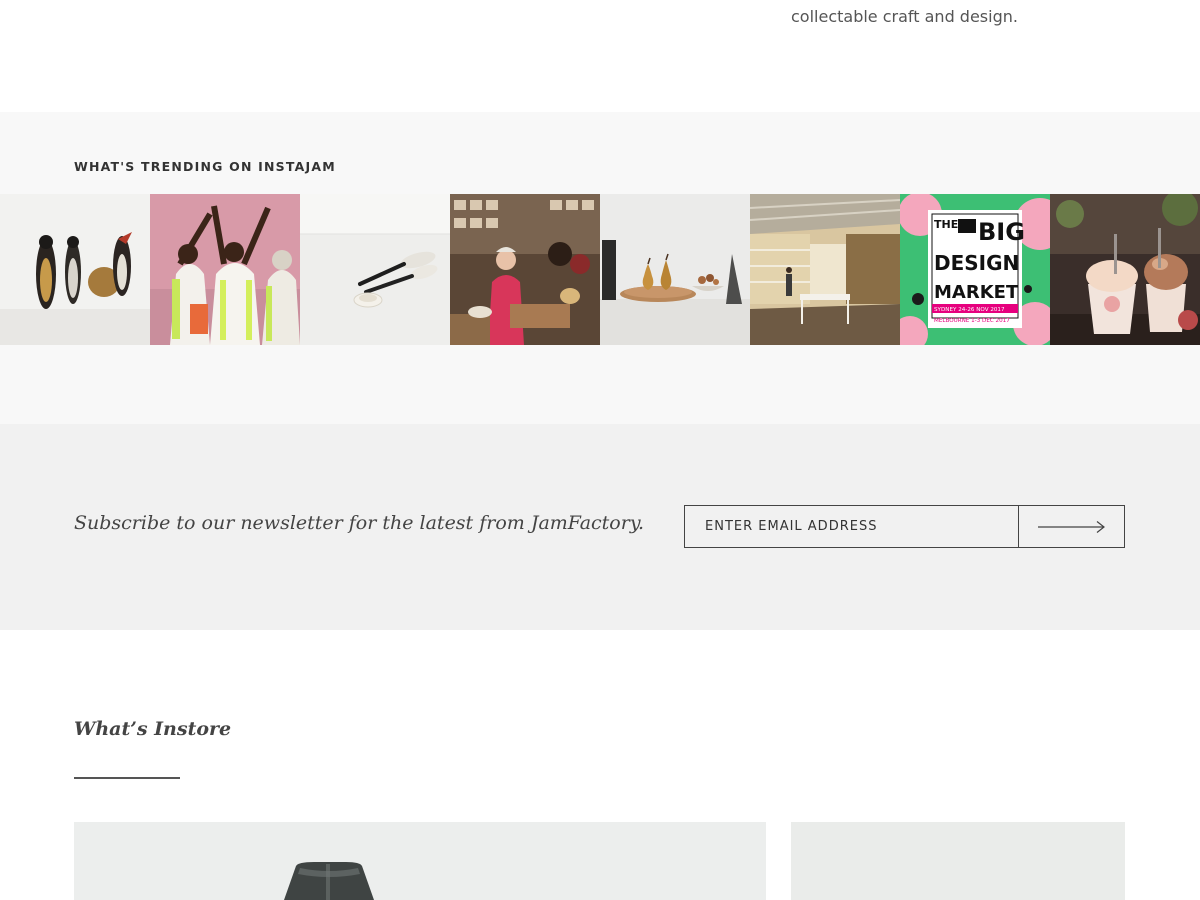  I want to click on instore-card-product, so click(958, 861).